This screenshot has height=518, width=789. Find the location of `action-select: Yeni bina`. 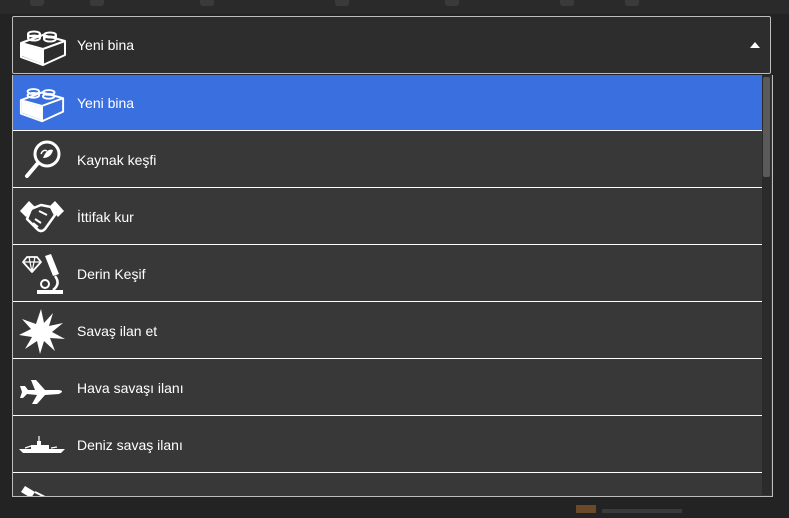

action-select: Yeni bina is located at coordinates (391, 45).